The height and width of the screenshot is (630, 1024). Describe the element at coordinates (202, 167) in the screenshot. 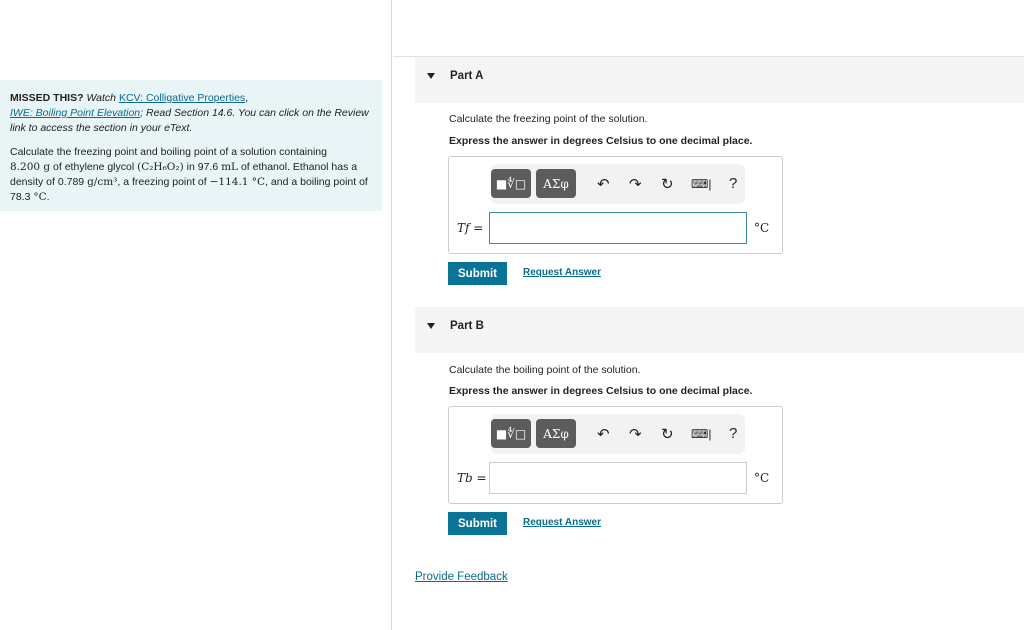

I see `t3: in 97.6` at that location.